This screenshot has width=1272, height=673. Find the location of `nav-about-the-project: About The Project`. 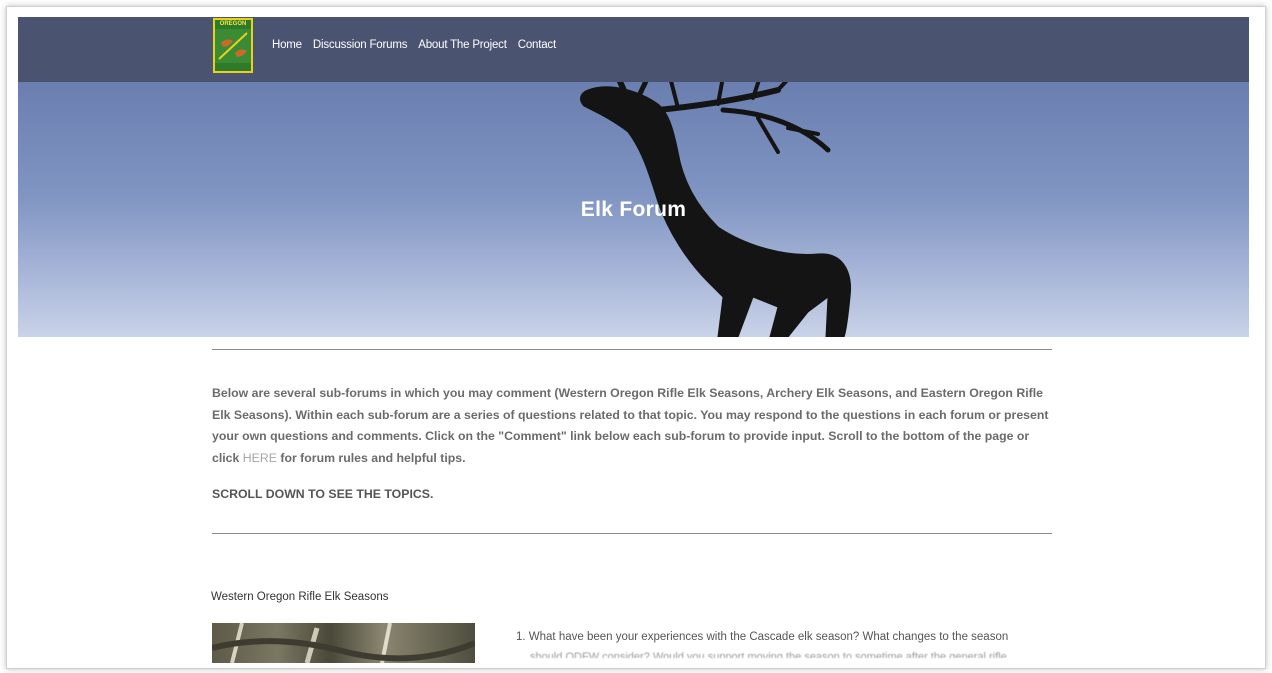

nav-about-the-project: About The Project is located at coordinates (462, 45).